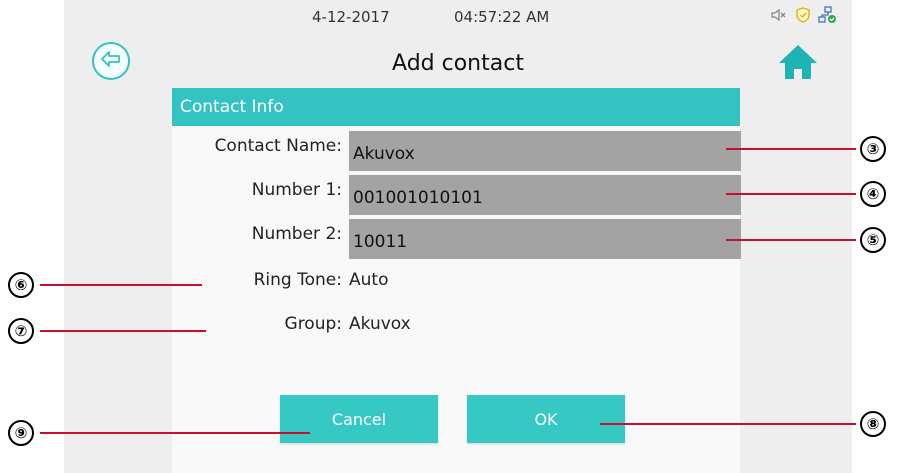  Describe the element at coordinates (502, 17) in the screenshot. I see `status-time: 04:57:22 AM` at that location.